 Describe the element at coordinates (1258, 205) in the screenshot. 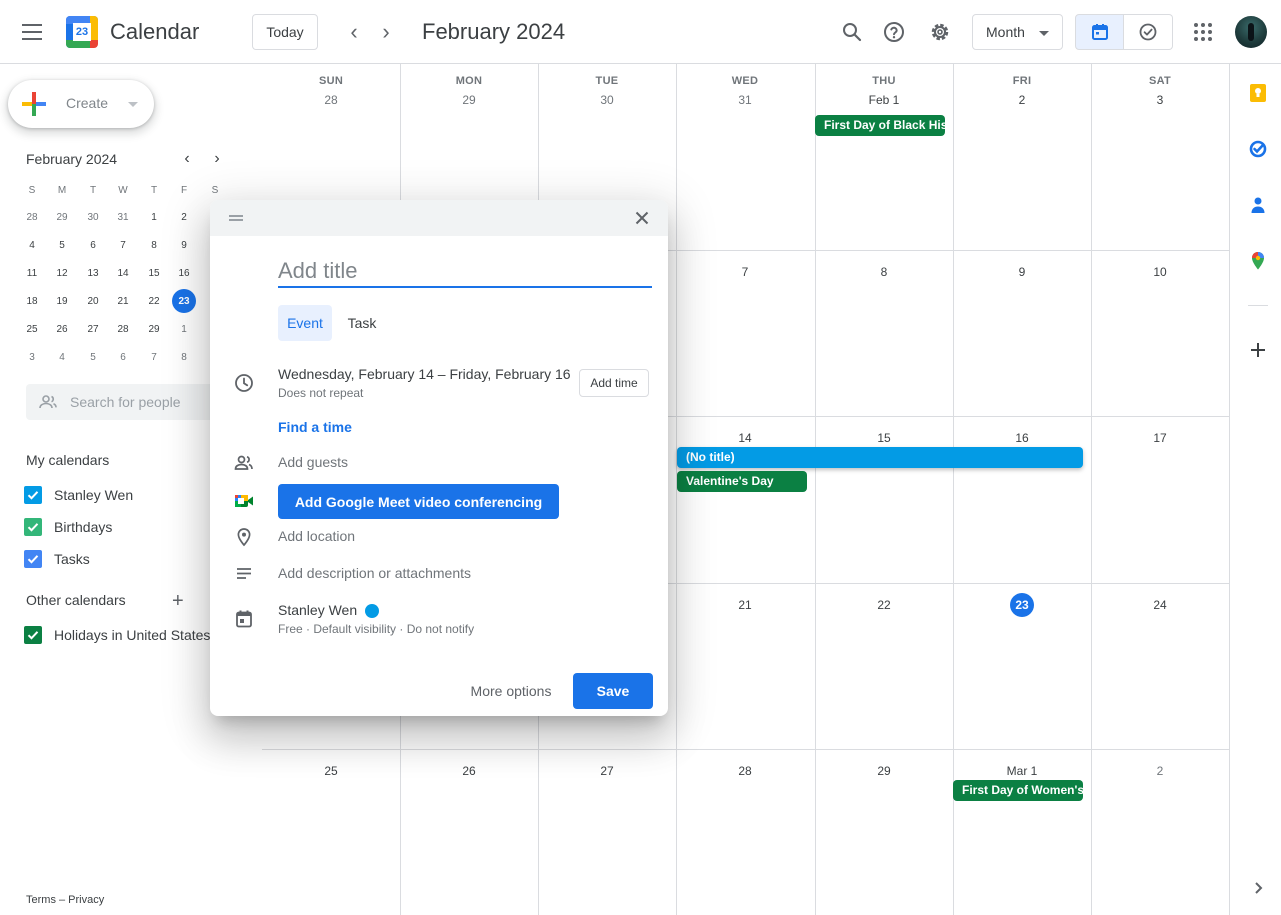

I see `contacts-icon` at that location.